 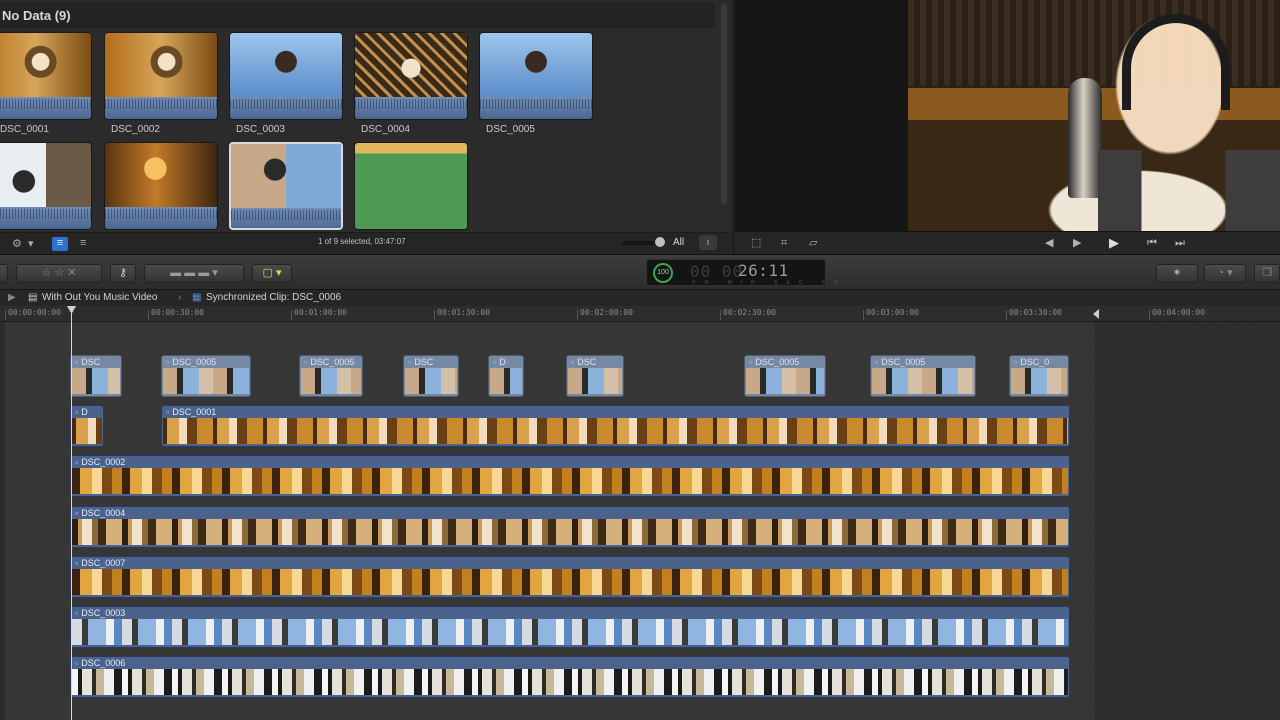 What do you see at coordinates (784, 243) in the screenshot?
I see `crop-icon: ⌗` at bounding box center [784, 243].